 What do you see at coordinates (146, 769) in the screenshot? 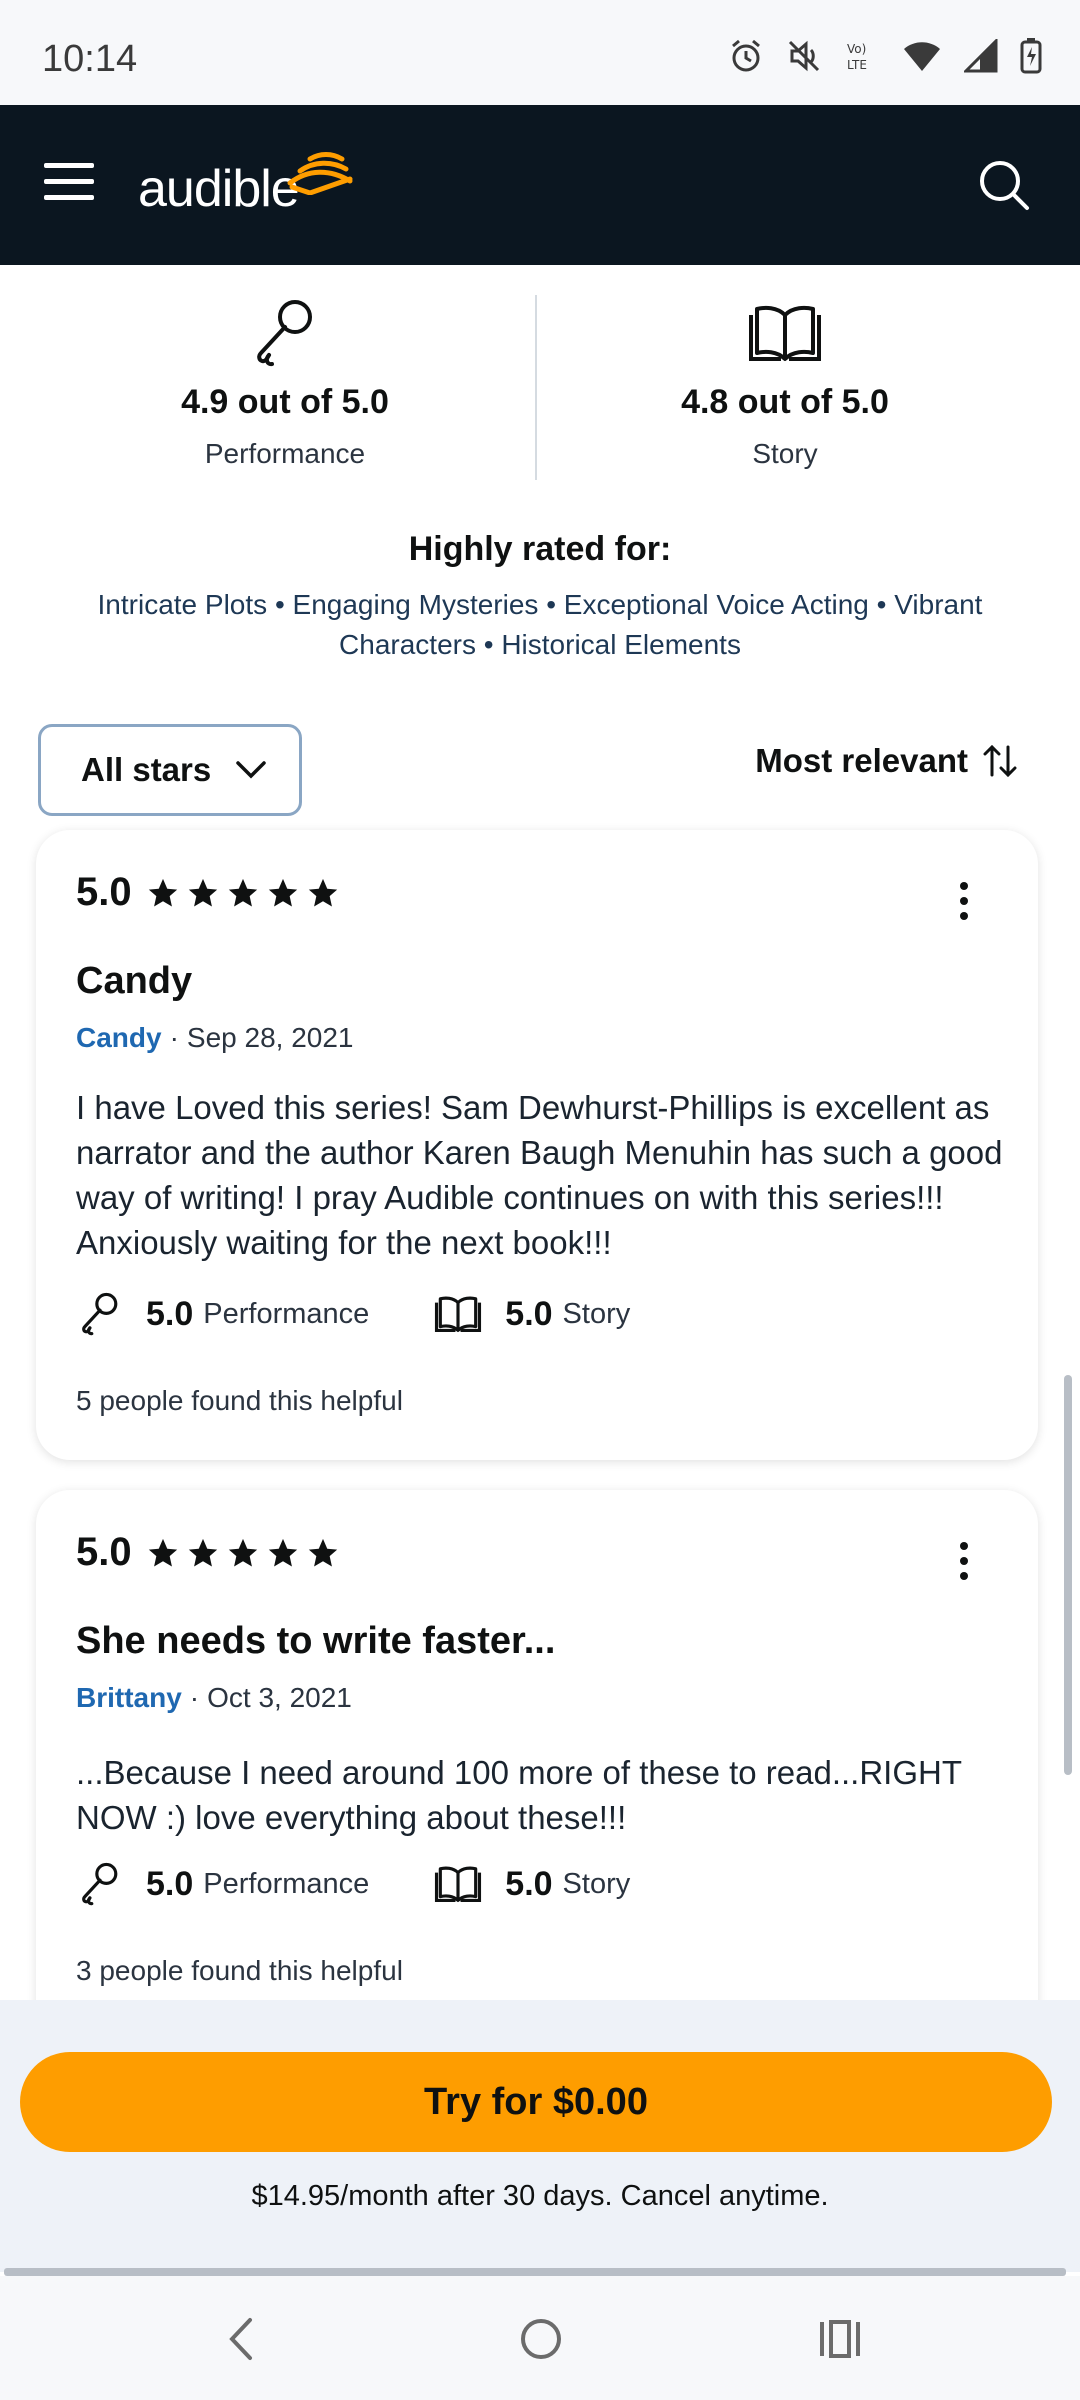
I see `star-filter-label: All stars` at bounding box center [146, 769].